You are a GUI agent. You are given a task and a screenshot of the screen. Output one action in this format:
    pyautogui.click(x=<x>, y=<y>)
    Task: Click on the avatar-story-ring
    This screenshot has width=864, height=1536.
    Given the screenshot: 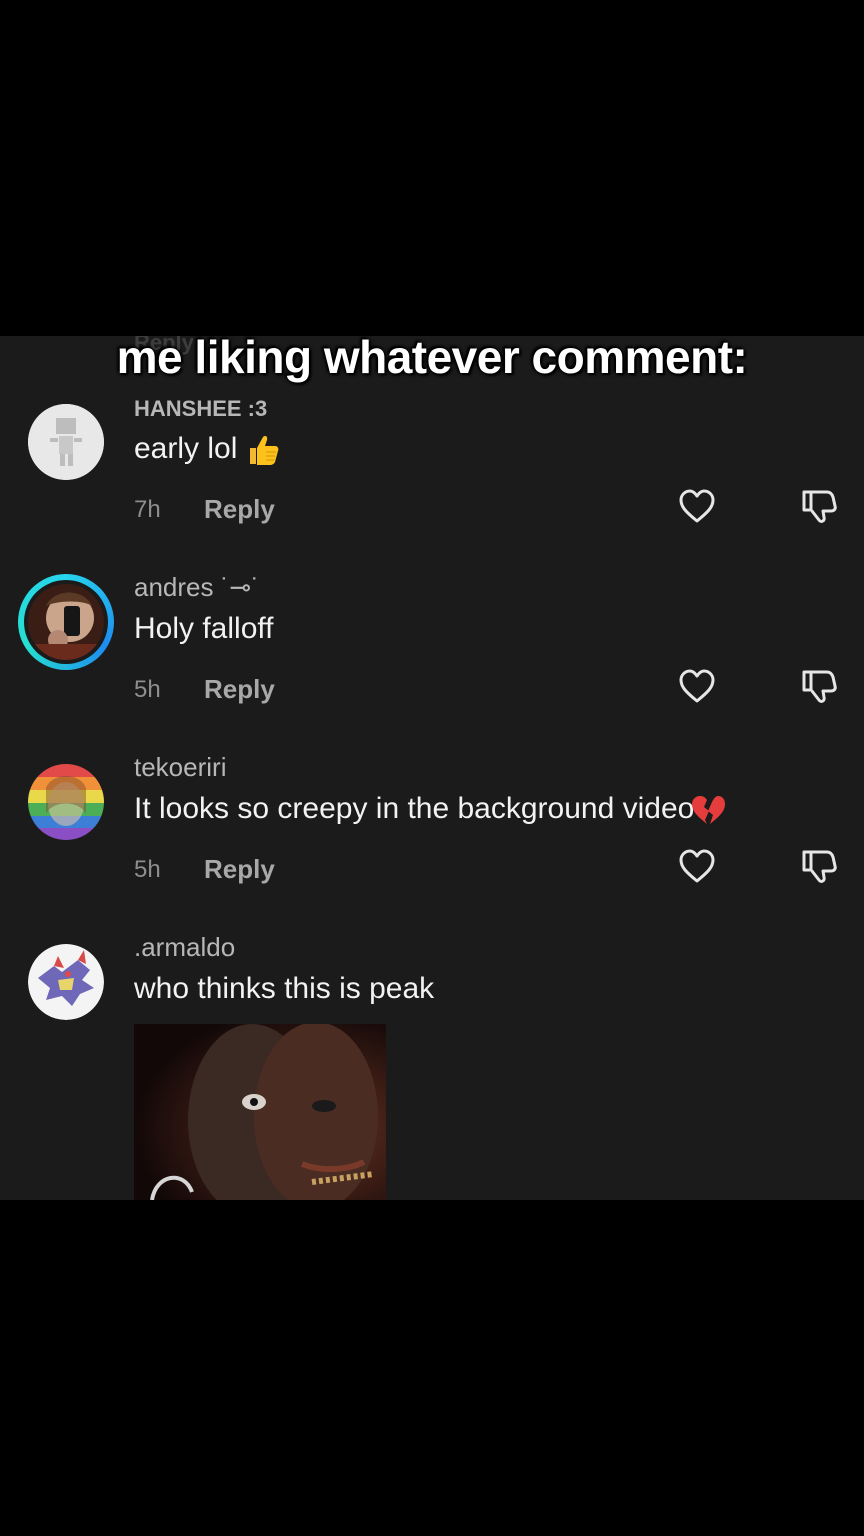 What is the action you would take?
    pyautogui.click(x=66, y=622)
    